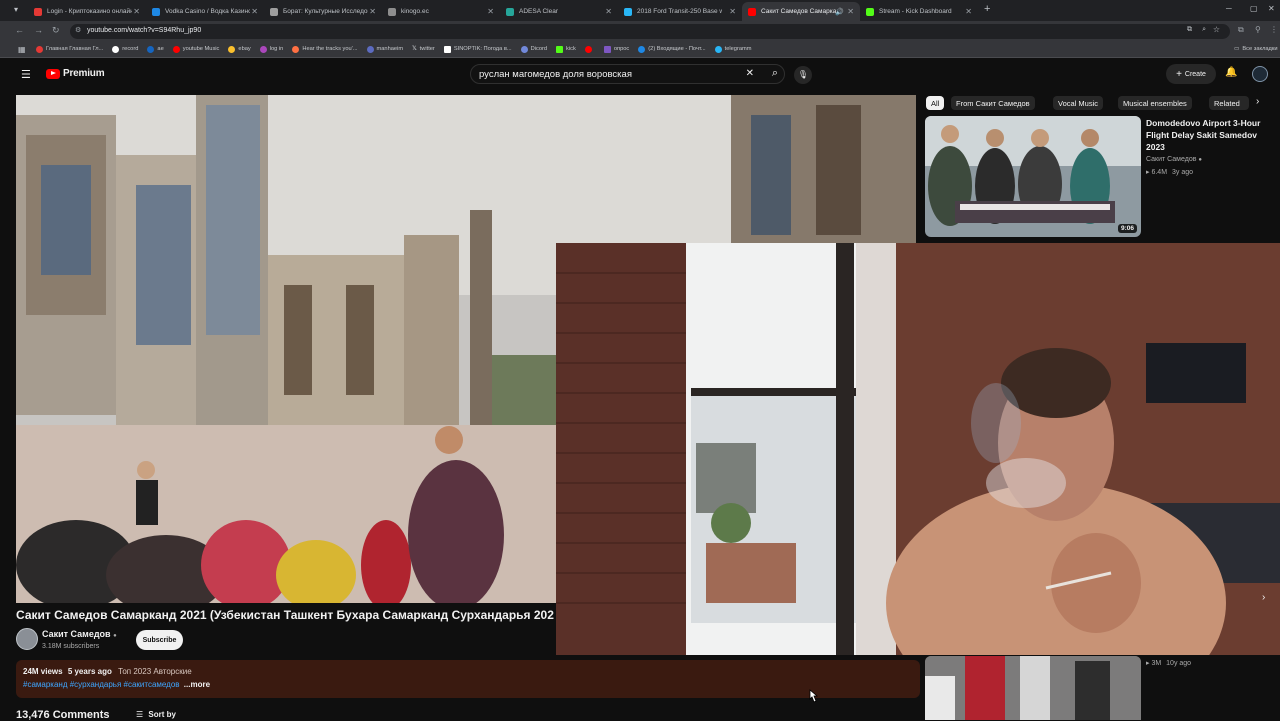 The width and height of the screenshot is (1280, 721). I want to click on bookmark-item: ae, so click(155, 49).